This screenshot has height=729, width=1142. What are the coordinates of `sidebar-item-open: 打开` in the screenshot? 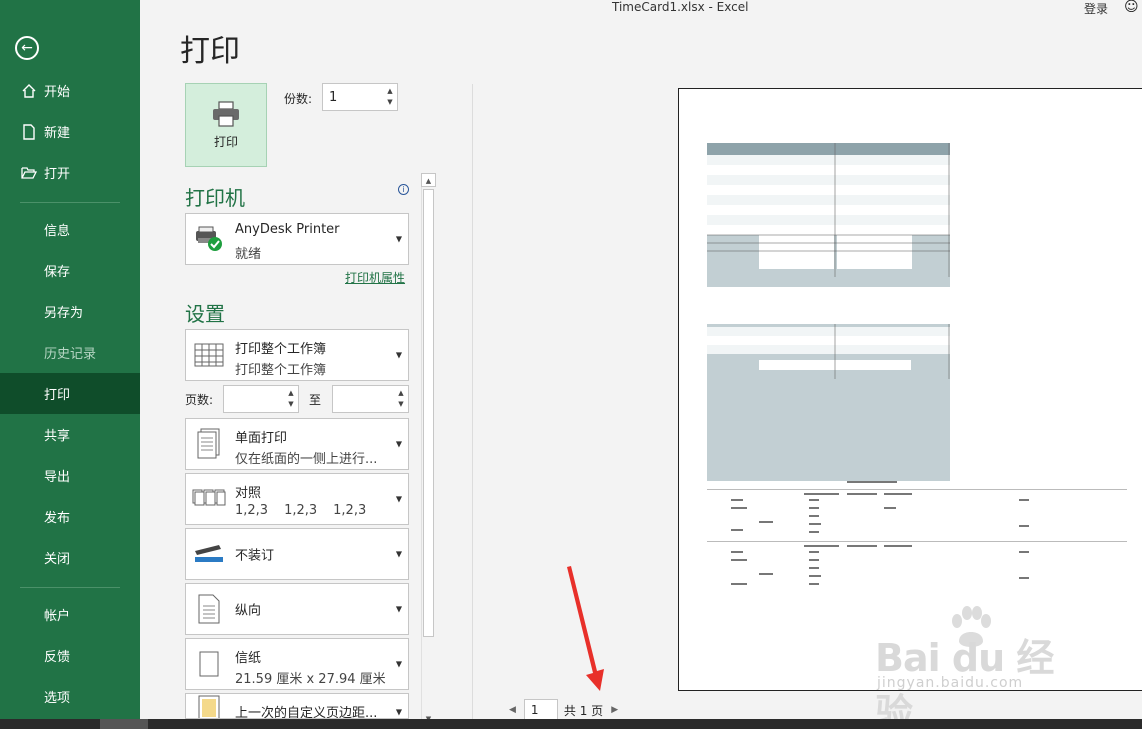 It's located at (70, 172).